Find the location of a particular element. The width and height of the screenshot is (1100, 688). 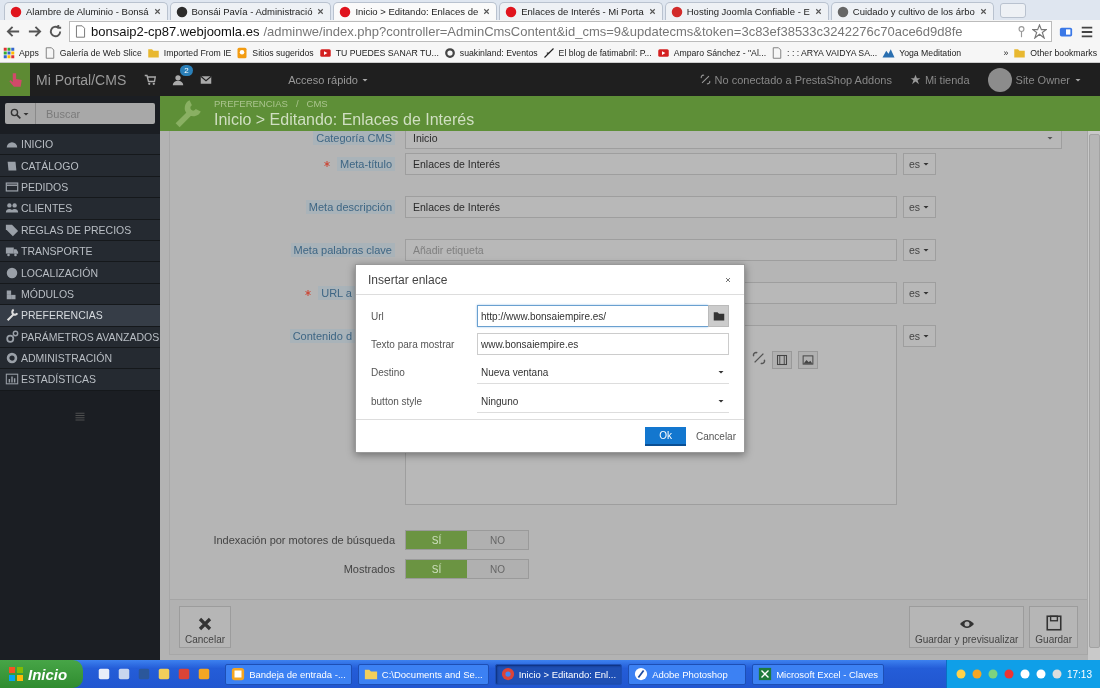

field-label: button style is located at coordinates (397, 401).